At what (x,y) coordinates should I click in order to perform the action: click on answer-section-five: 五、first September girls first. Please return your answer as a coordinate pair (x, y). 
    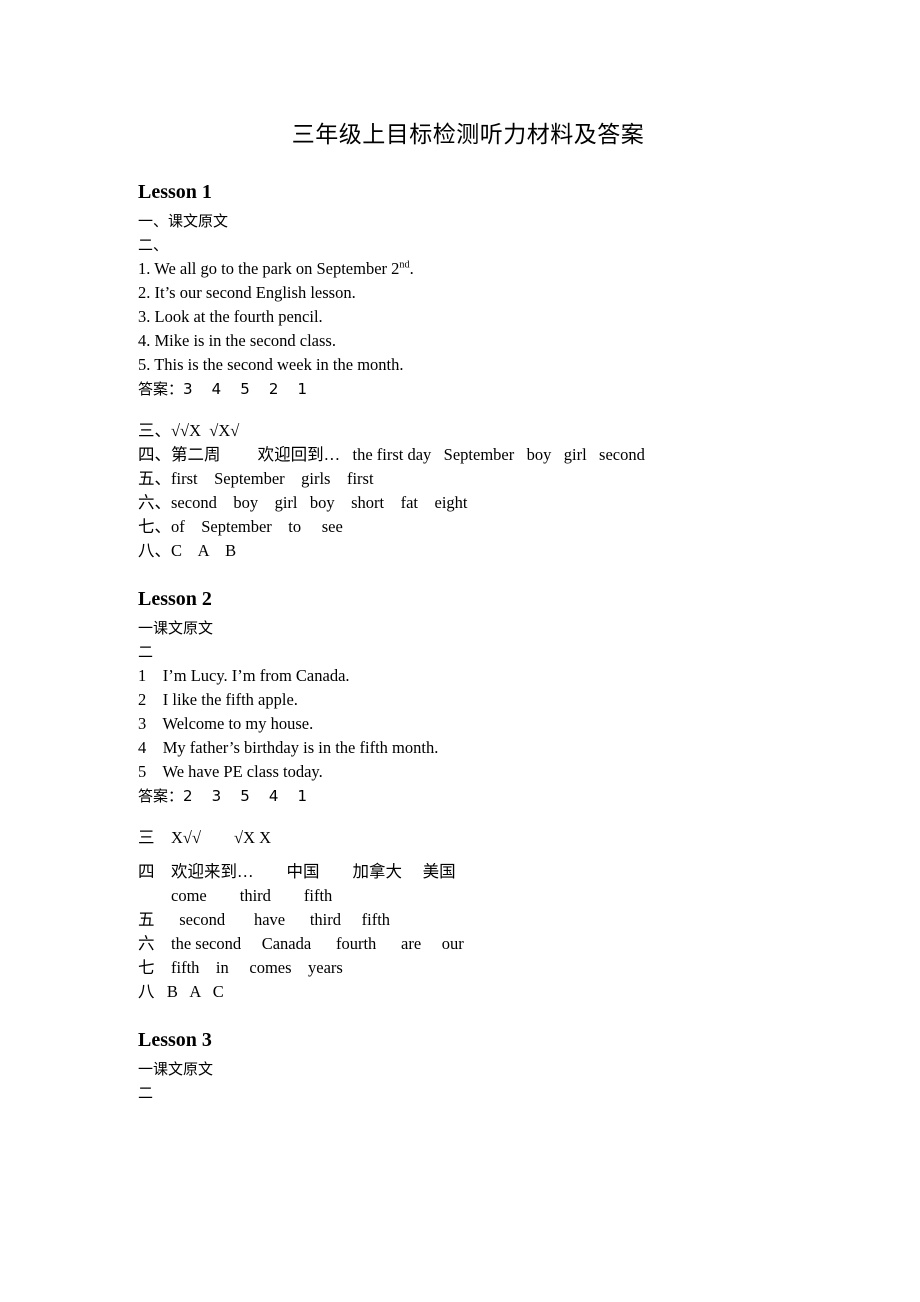
    Looking at the image, I should click on (256, 478).